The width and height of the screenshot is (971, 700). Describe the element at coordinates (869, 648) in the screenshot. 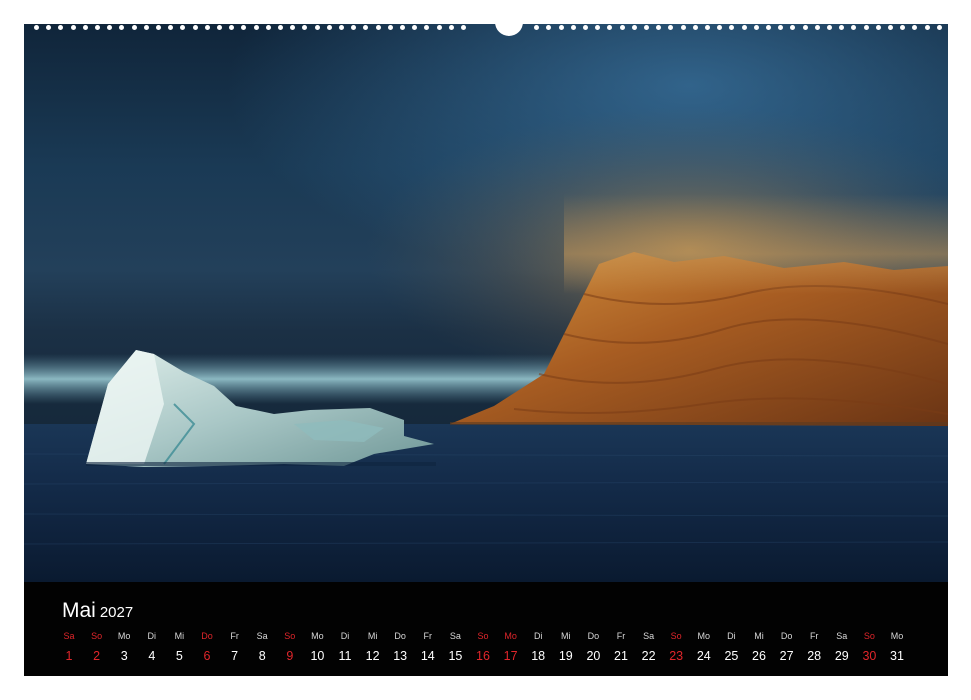

I see `day-cell: So 30` at that location.